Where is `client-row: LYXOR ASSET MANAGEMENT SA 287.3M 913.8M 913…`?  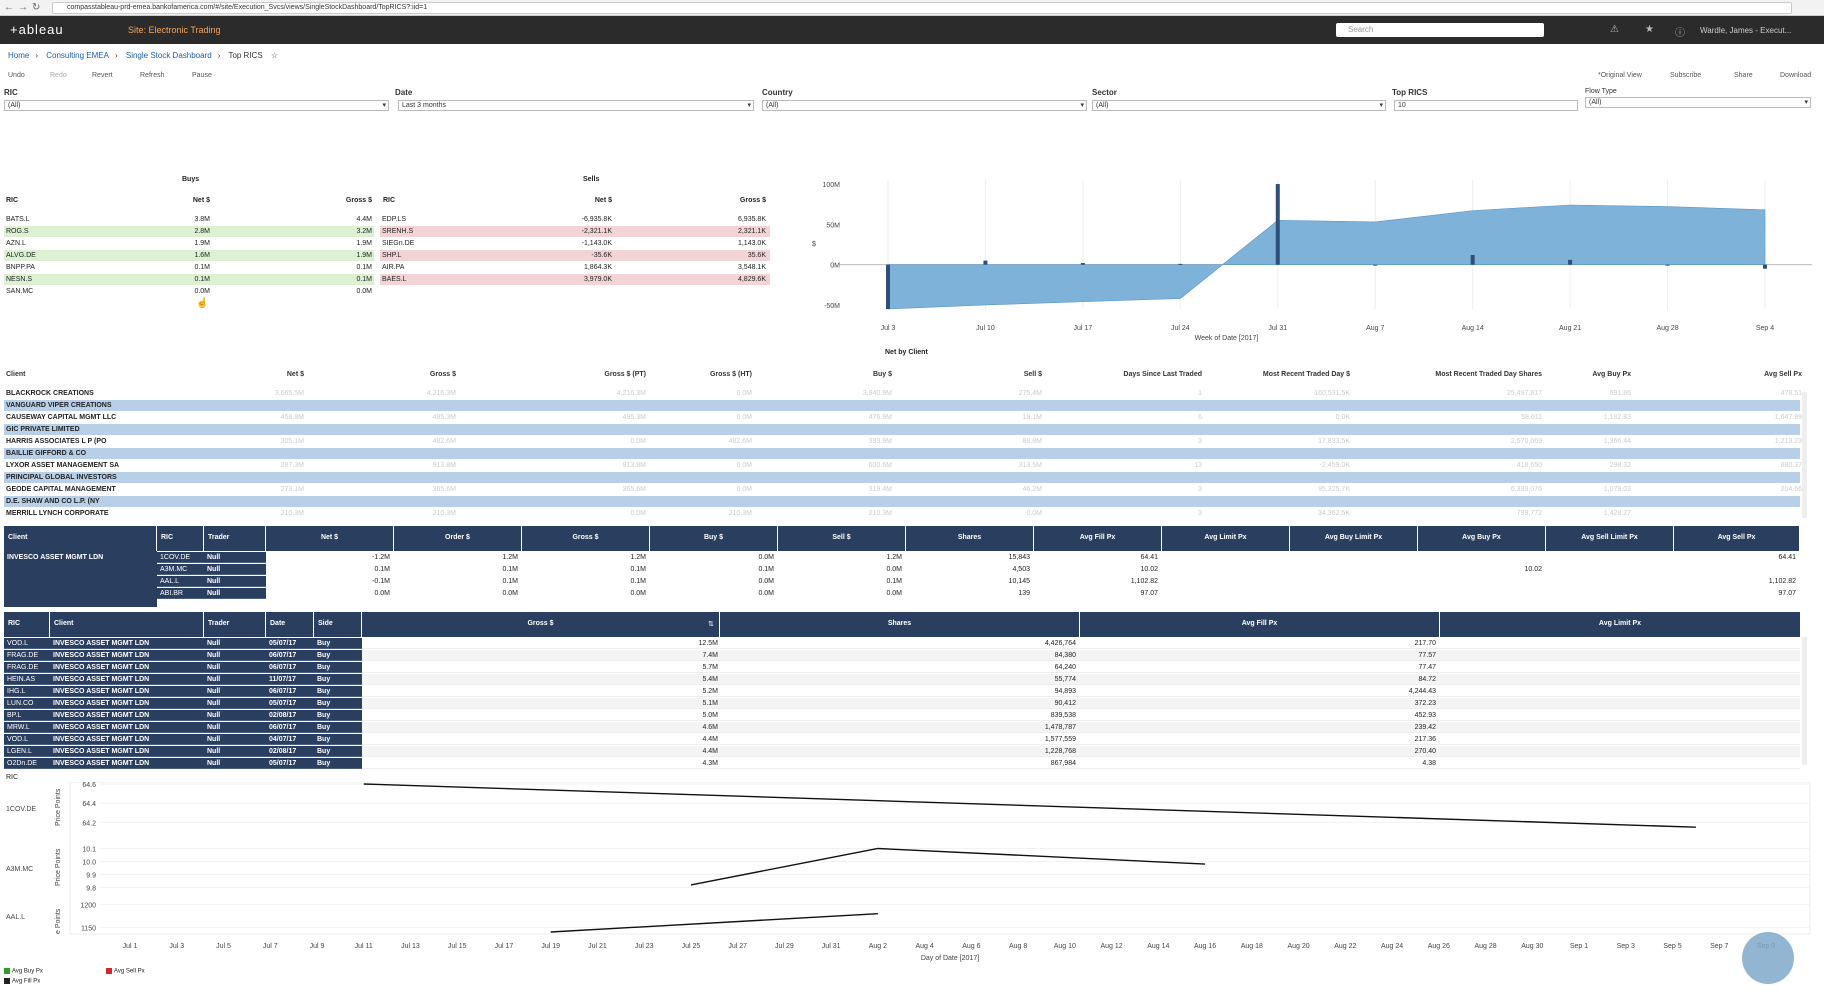 client-row: LYXOR ASSET MANAGEMENT SA 287.3M 913.8M 913… is located at coordinates (903, 465).